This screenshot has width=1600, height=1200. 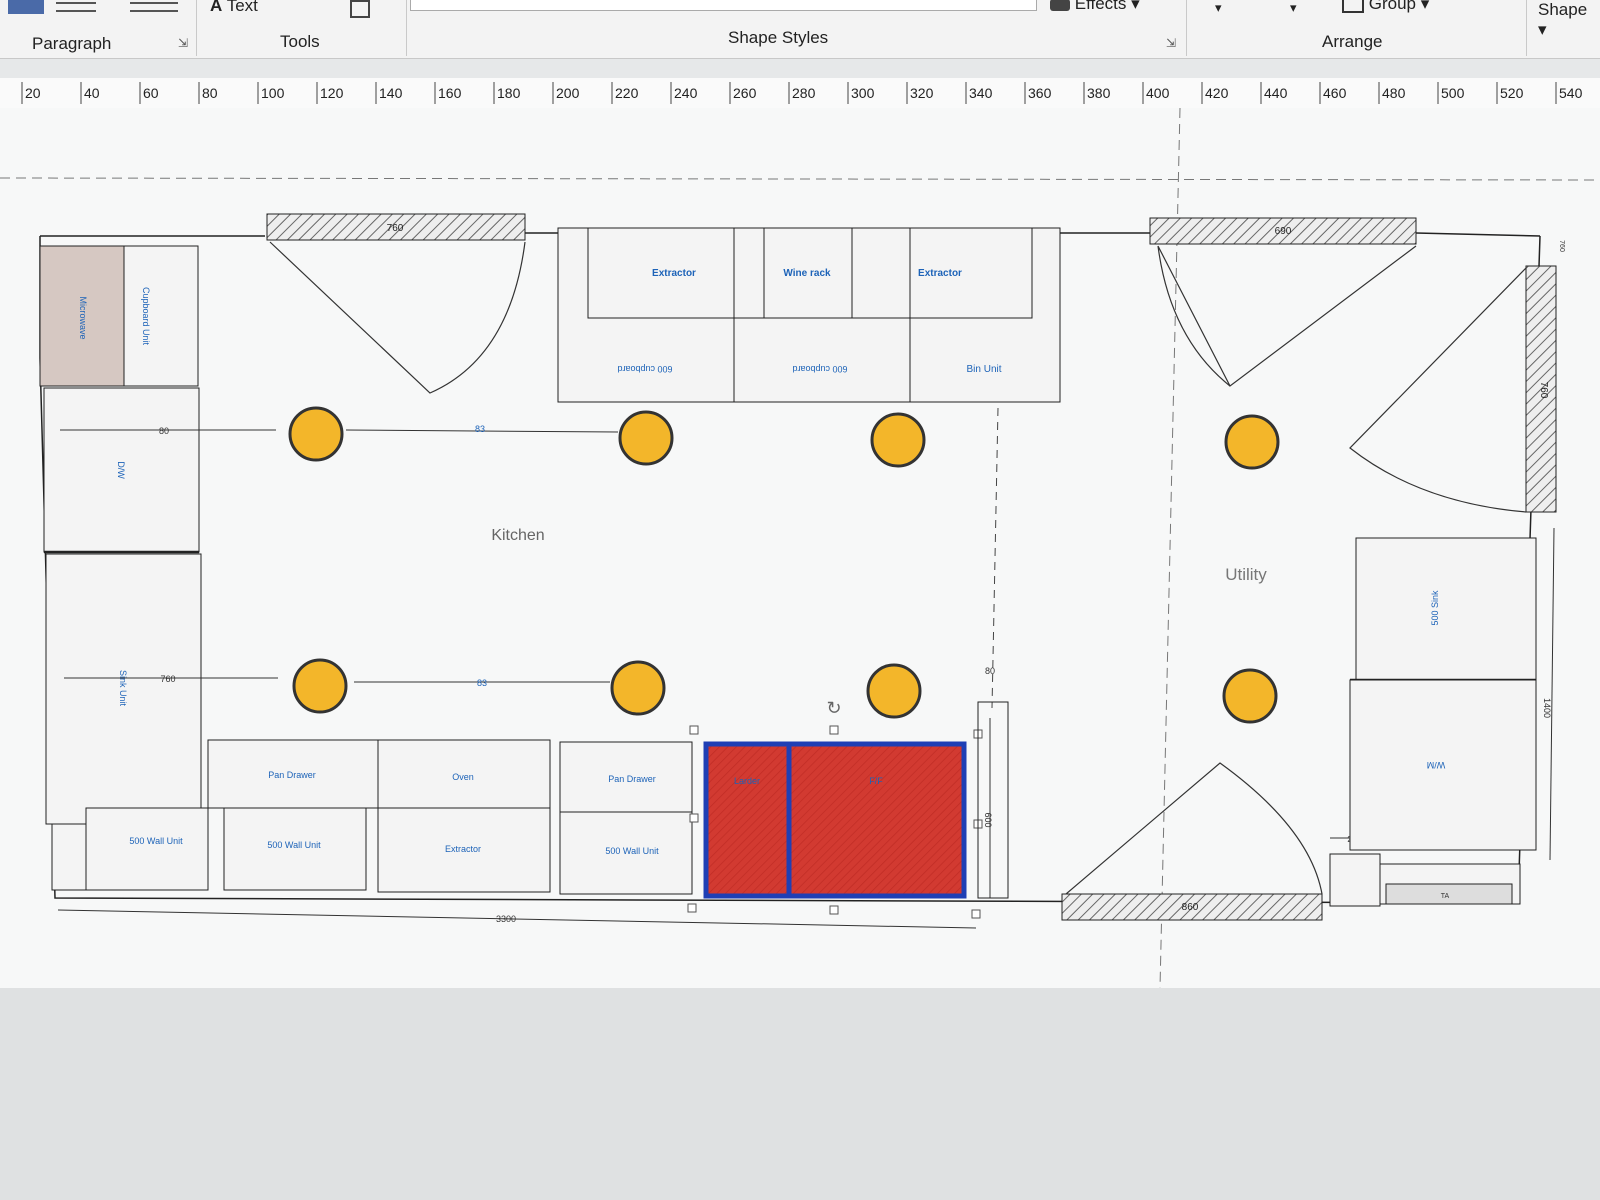 What do you see at coordinates (119, 316) in the screenshot?
I see `unit-microwave-cupboard: Microwave Cupboard Unit` at bounding box center [119, 316].